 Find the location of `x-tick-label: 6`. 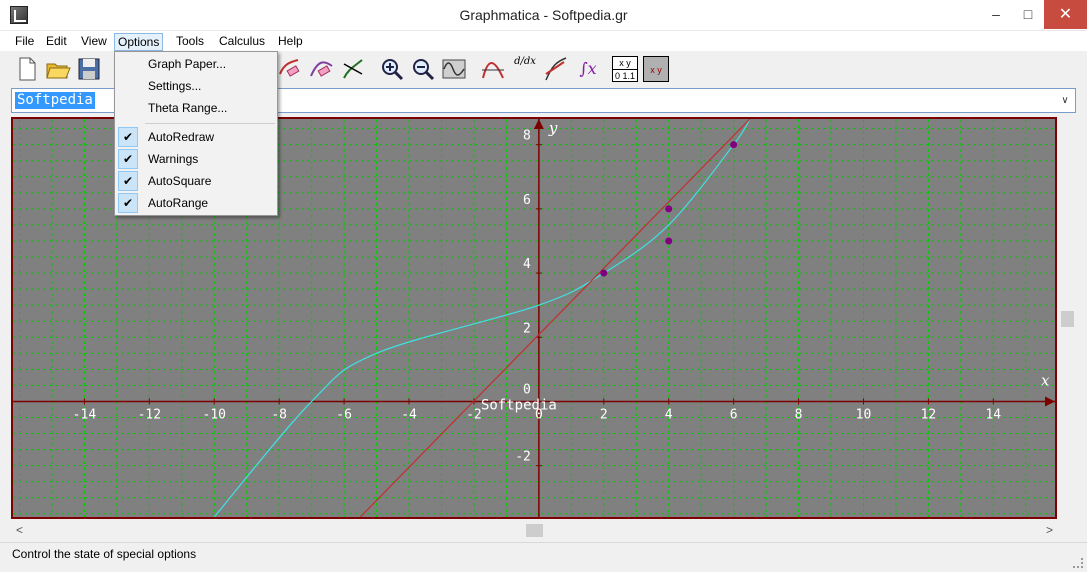

x-tick-label: 6 is located at coordinates (734, 414).